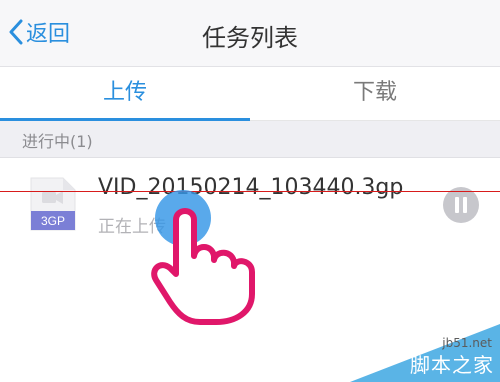 Image resolution: width=500 pixels, height=382 pixels. What do you see at coordinates (251, 187) in the screenshot?
I see `file-name: VID_20150214_103440.3gp` at bounding box center [251, 187].